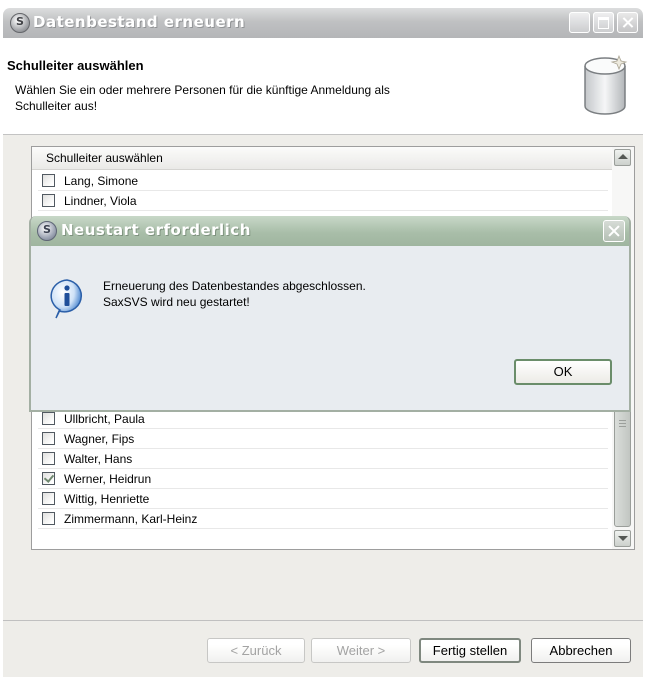 Image resolution: width=646 pixels, height=677 pixels. I want to click on info-icon, so click(66, 299).